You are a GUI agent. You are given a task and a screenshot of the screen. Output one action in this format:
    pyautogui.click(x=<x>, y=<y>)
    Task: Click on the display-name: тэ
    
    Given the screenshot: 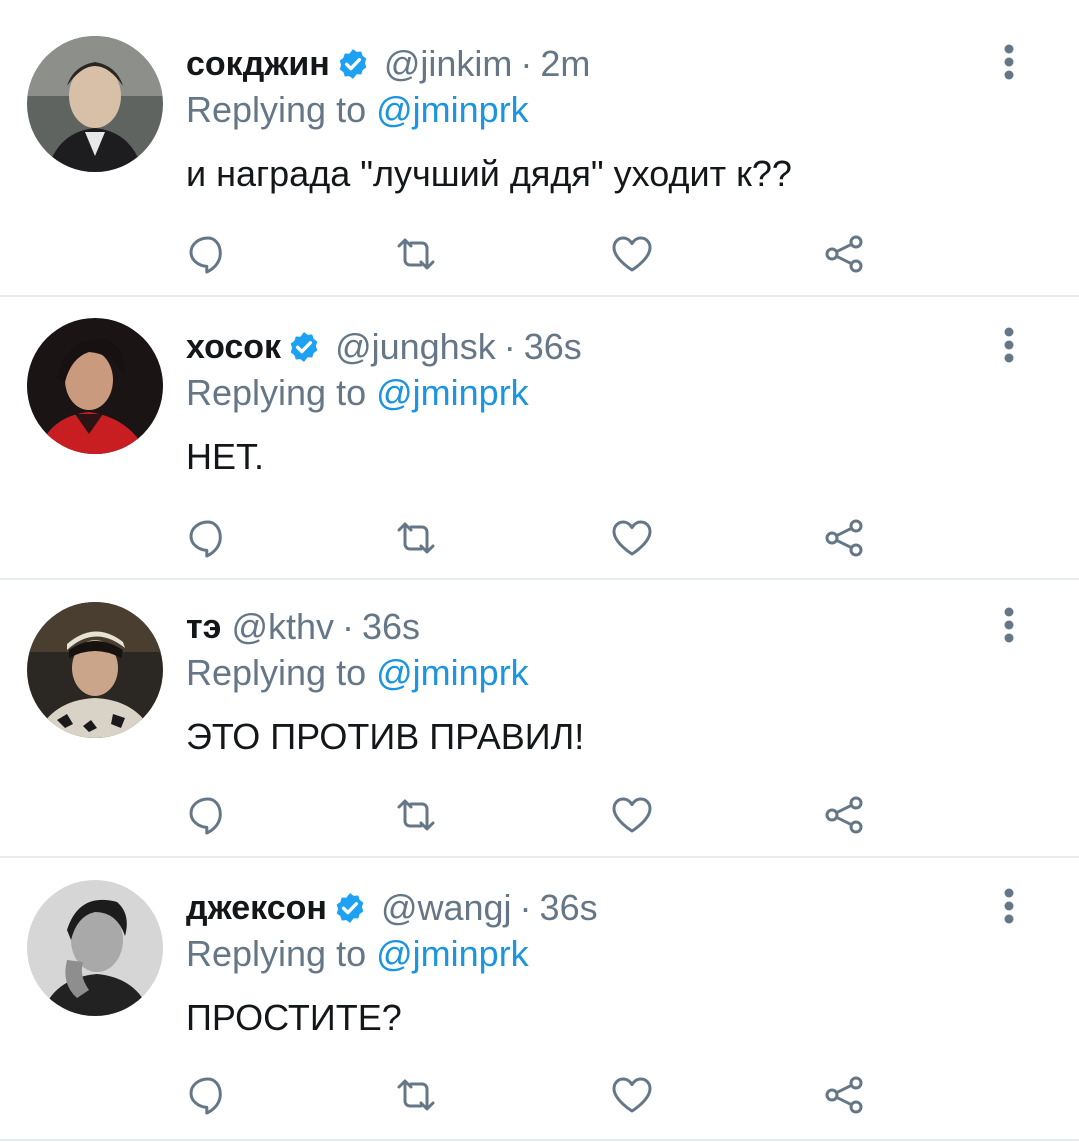 What is the action you would take?
    pyautogui.click(x=203, y=627)
    